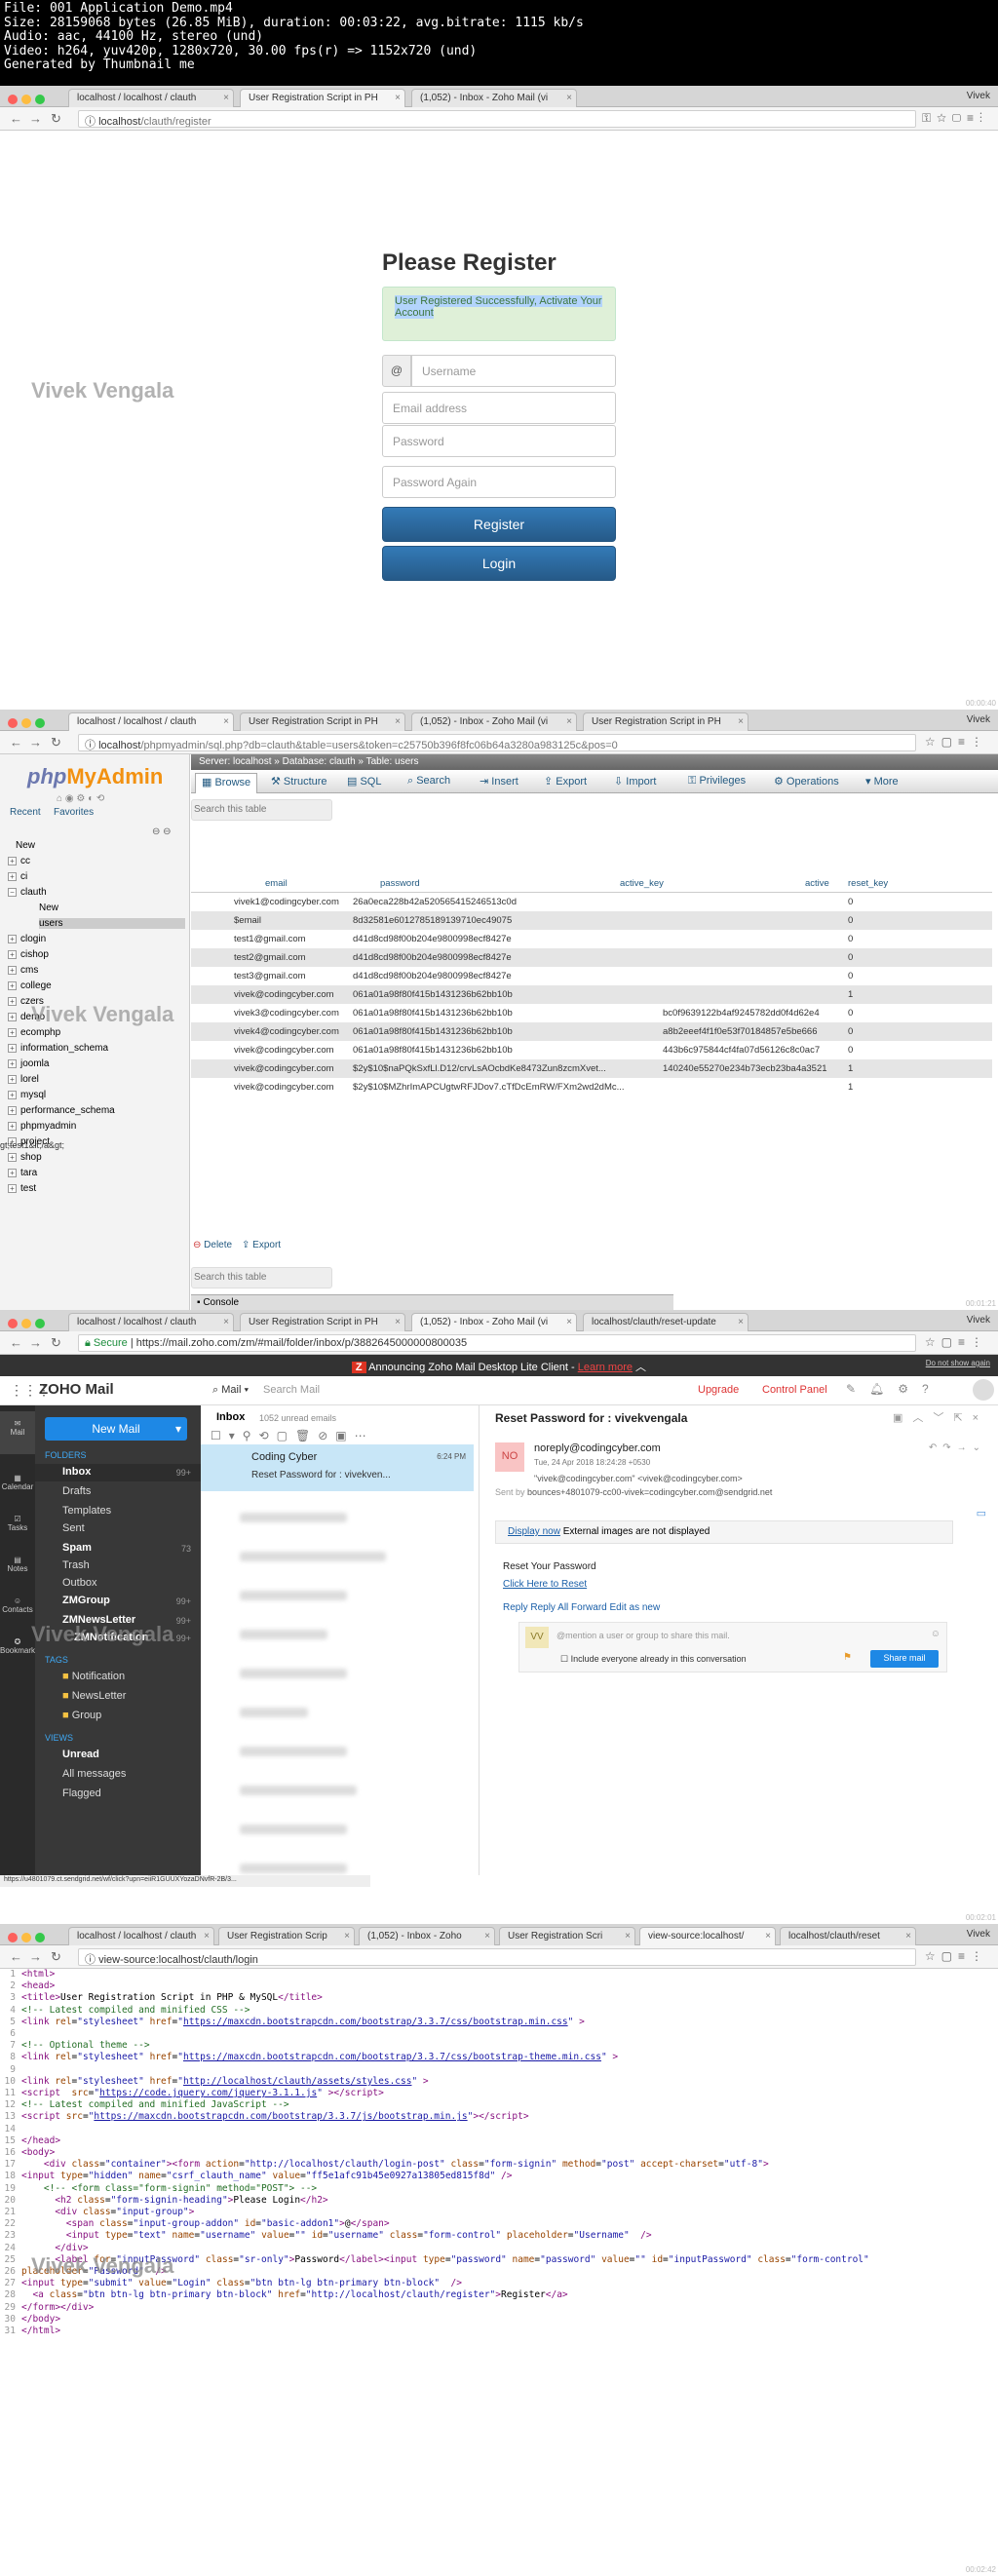  What do you see at coordinates (499, 563) in the screenshot?
I see `login-button: Login` at bounding box center [499, 563].